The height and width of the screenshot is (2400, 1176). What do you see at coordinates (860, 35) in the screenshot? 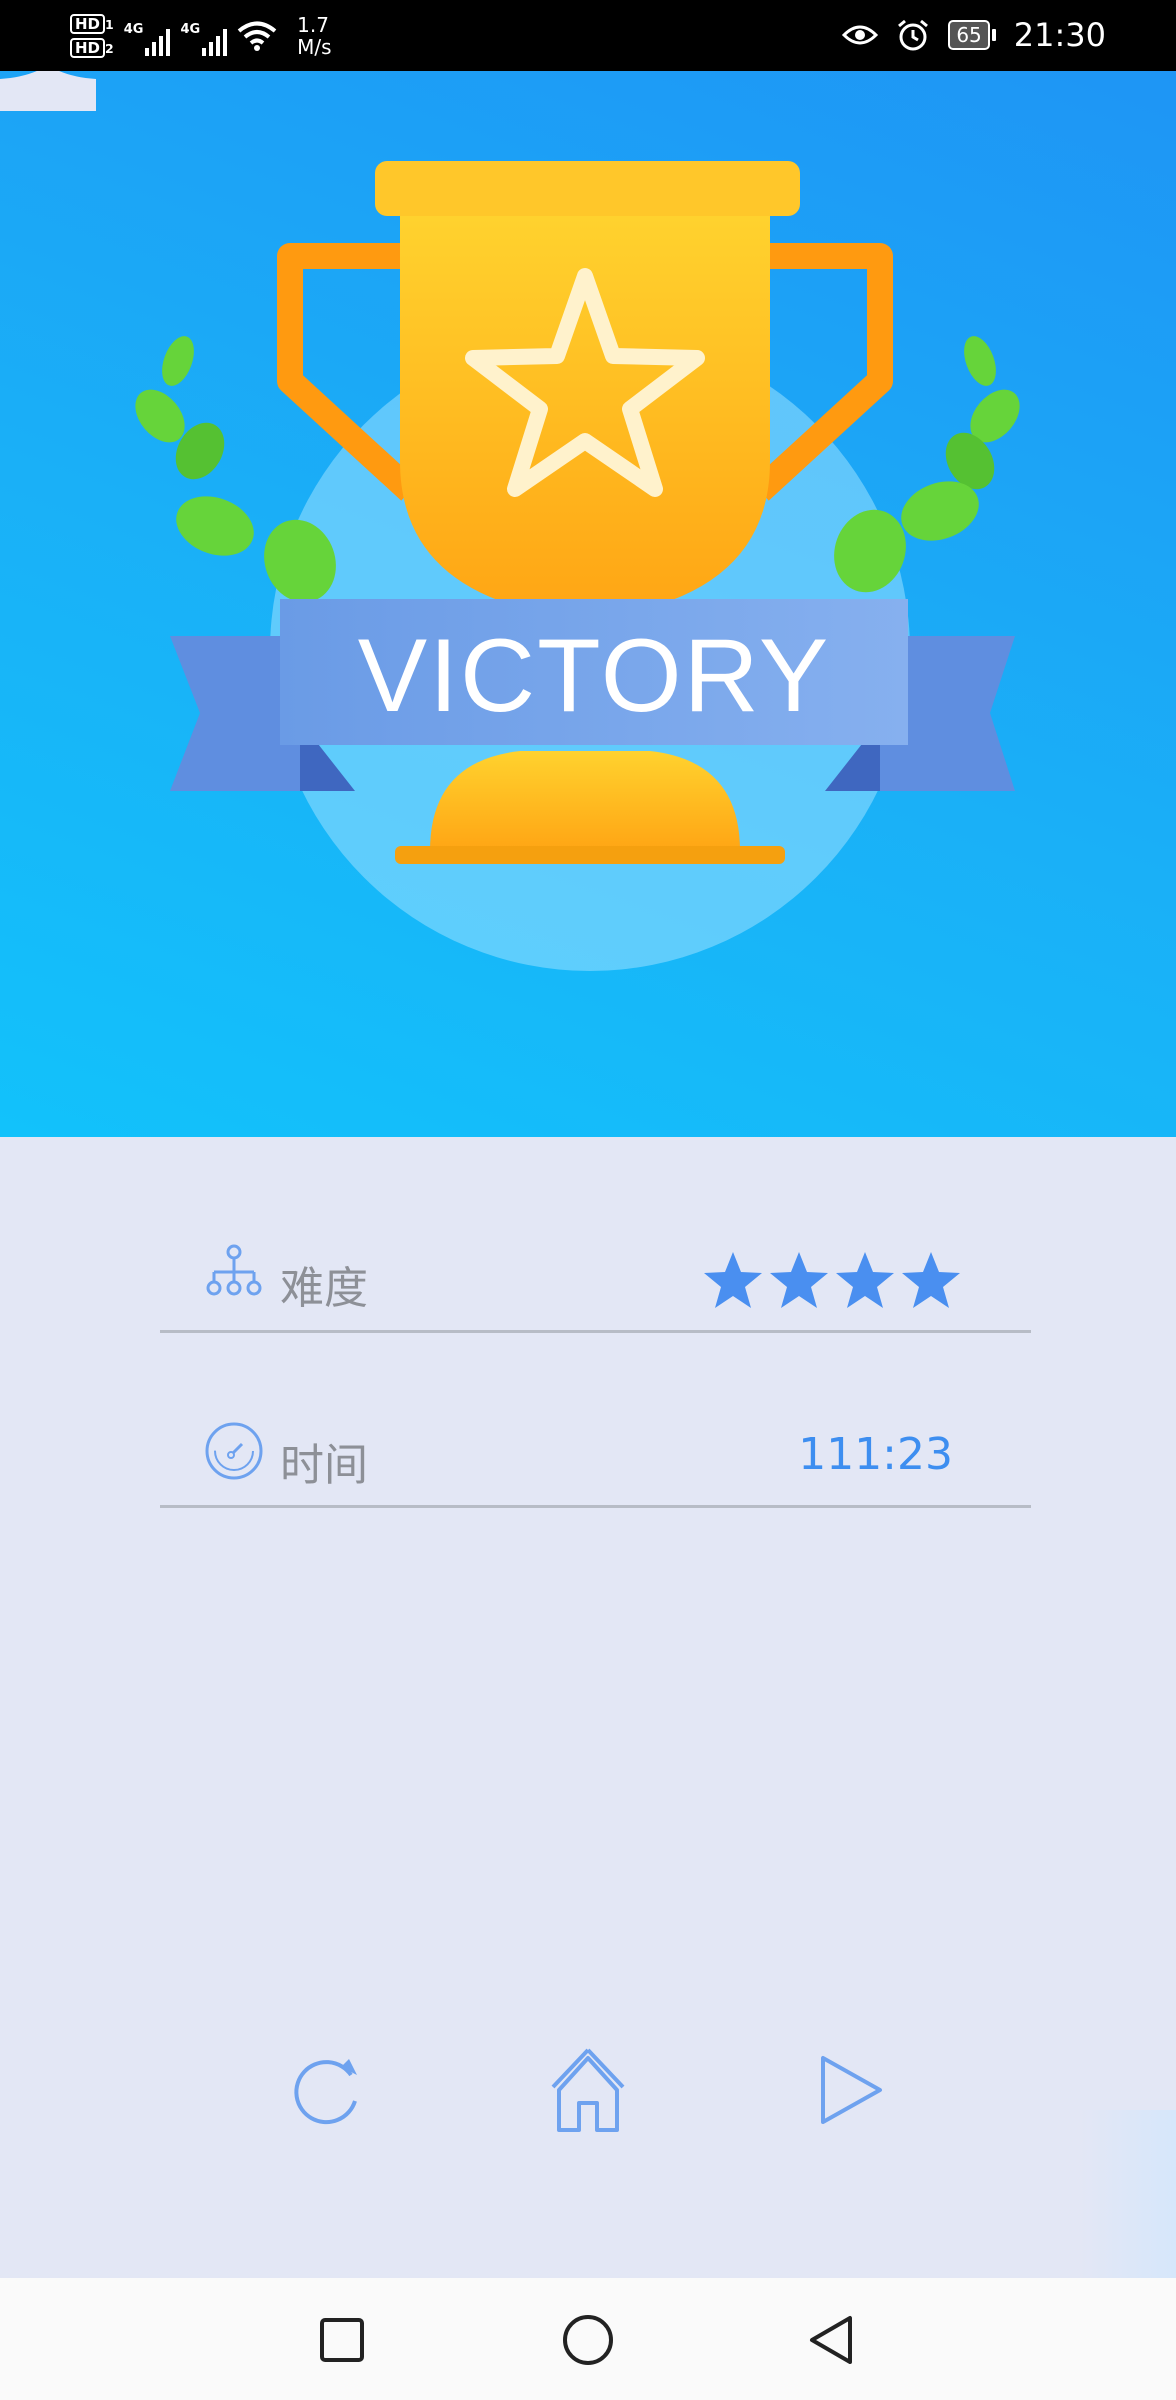
I see `eye-icon` at bounding box center [860, 35].